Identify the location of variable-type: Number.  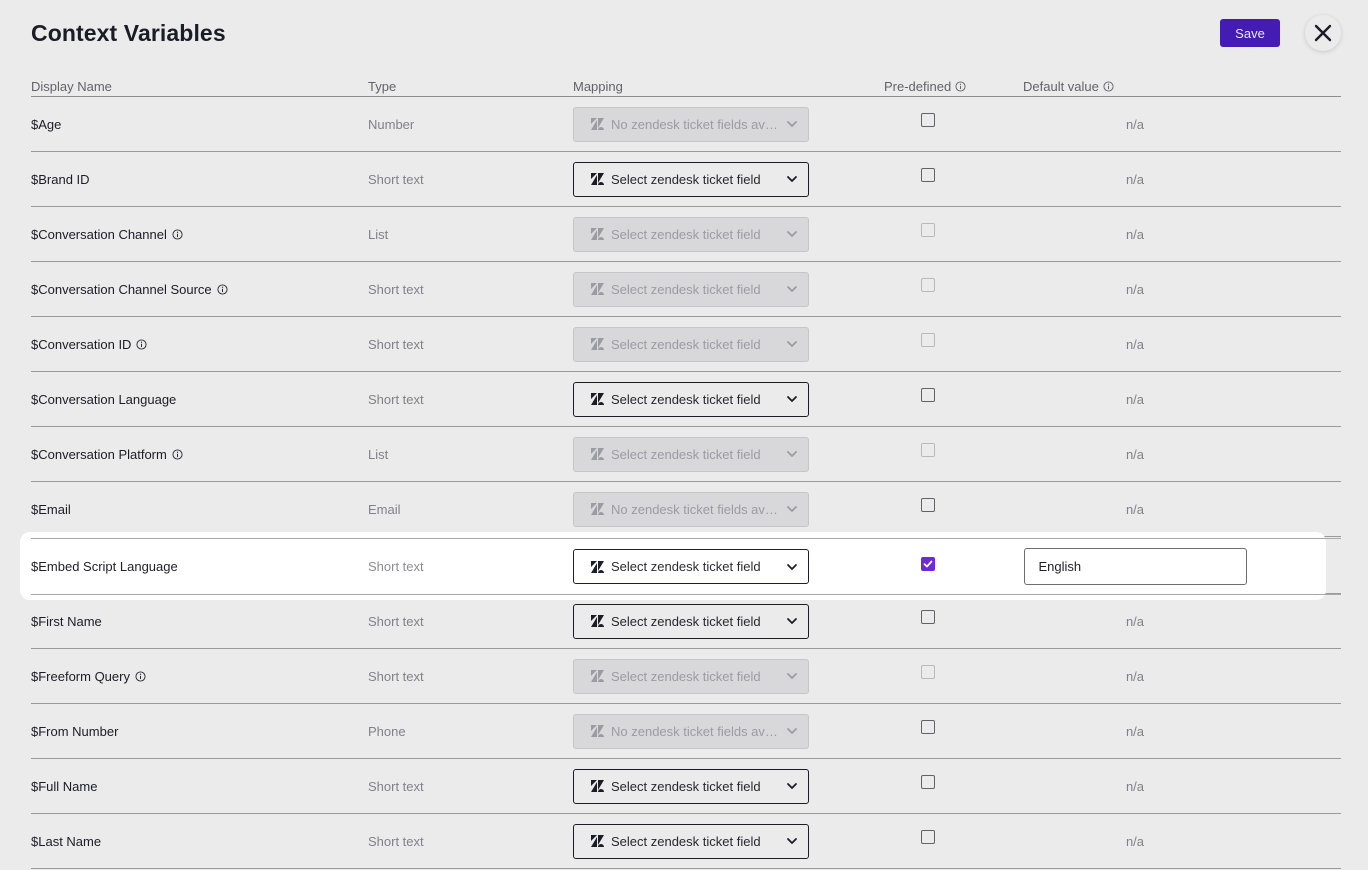
(391, 124).